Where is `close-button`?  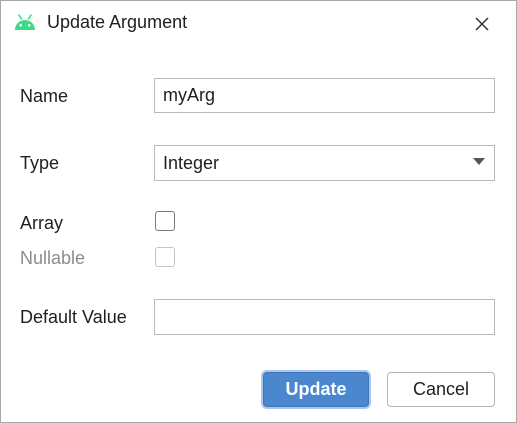 close-button is located at coordinates (482, 24).